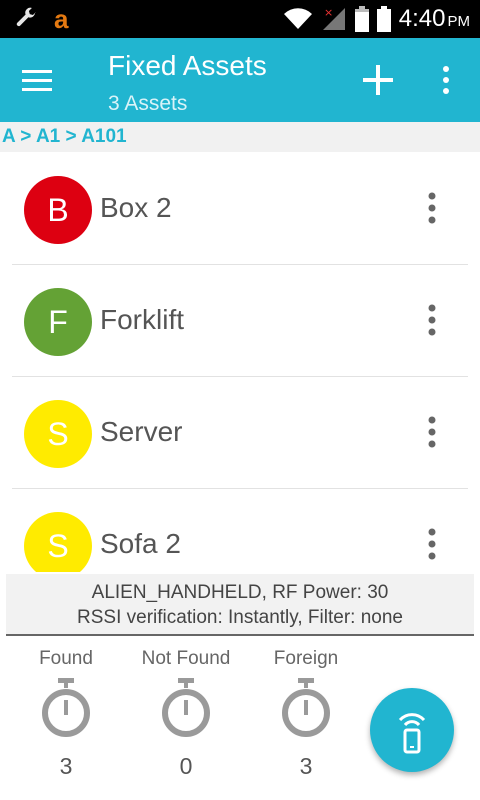  What do you see at coordinates (240, 530) in the screenshot?
I see `list-item: S Sofa 2` at bounding box center [240, 530].